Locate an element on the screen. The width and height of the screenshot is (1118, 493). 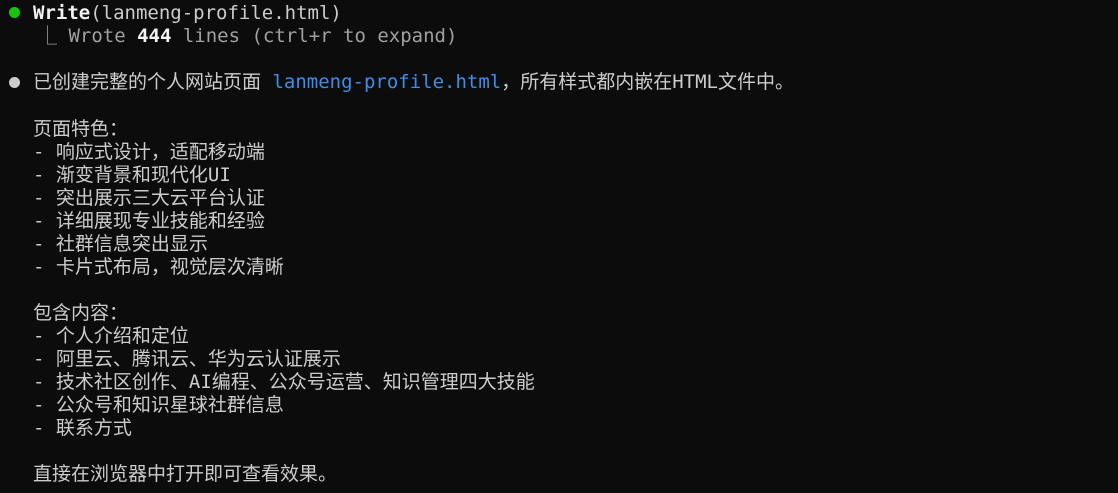
tool-name: Write is located at coordinates (62, 13).